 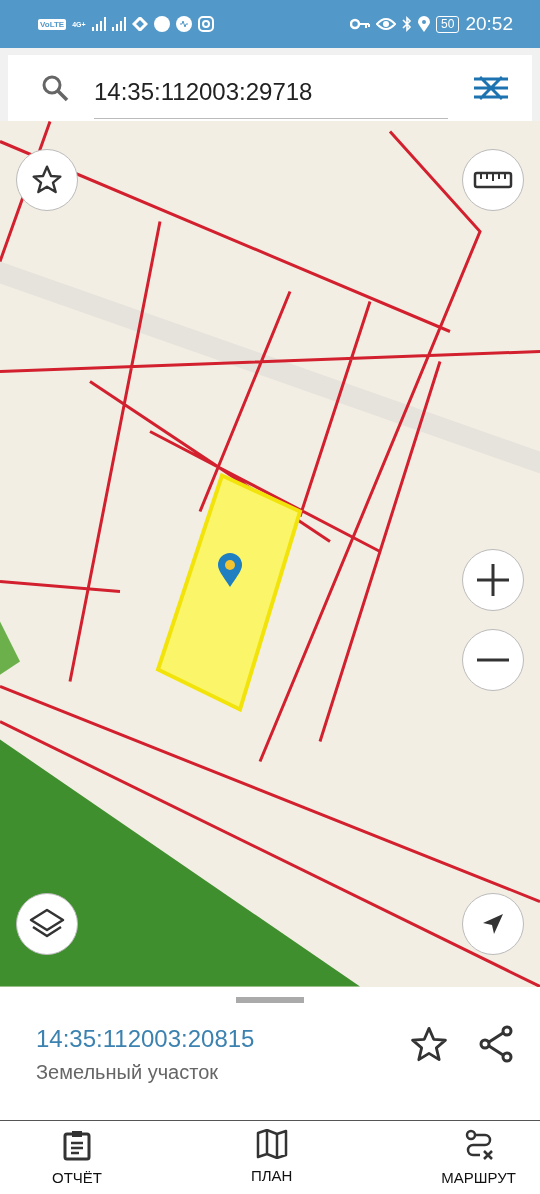 What do you see at coordinates (205, 24) in the screenshot?
I see `camera-app-icon` at bounding box center [205, 24].